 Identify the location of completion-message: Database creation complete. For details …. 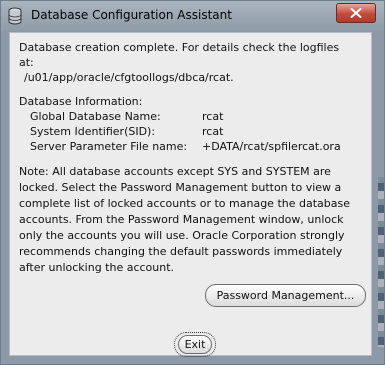
(179, 62).